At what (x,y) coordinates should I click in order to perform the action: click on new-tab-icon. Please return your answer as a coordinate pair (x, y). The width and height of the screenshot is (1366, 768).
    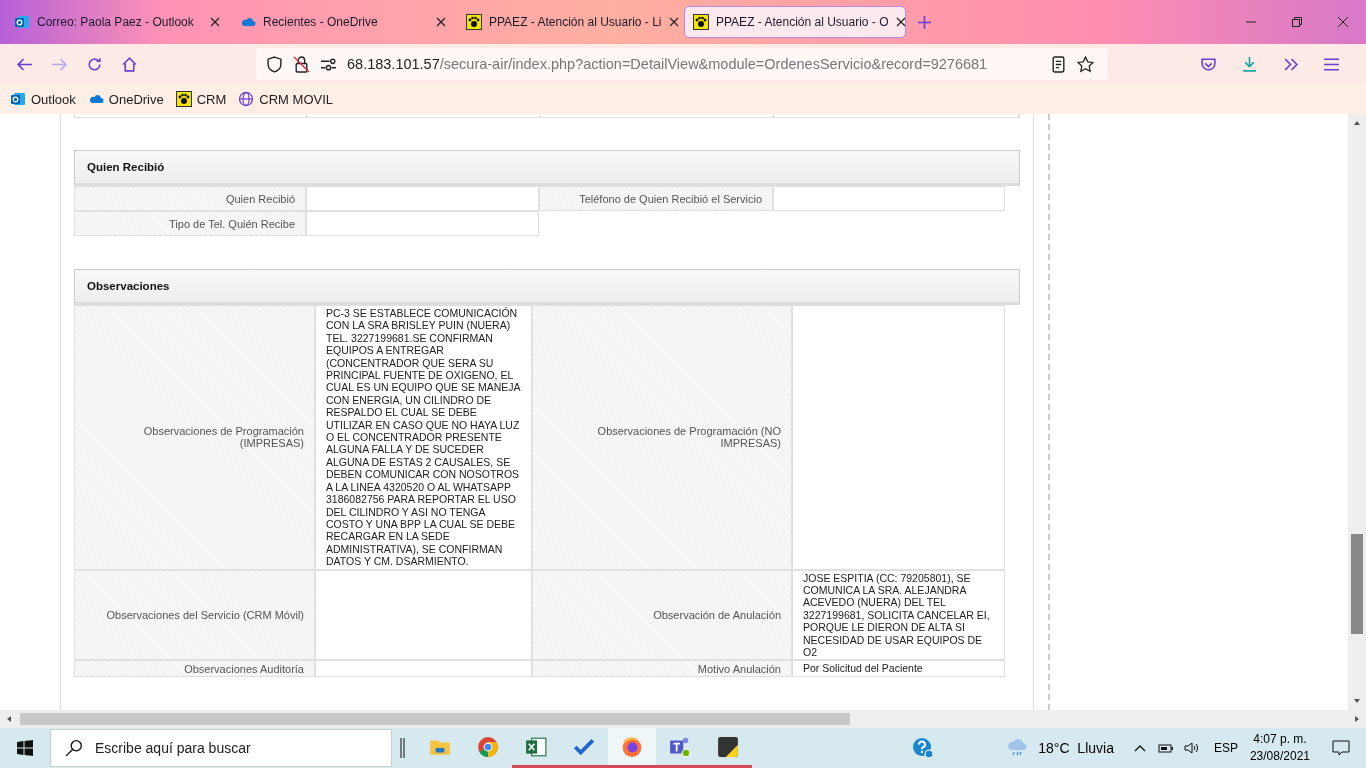
    Looking at the image, I should click on (924, 22).